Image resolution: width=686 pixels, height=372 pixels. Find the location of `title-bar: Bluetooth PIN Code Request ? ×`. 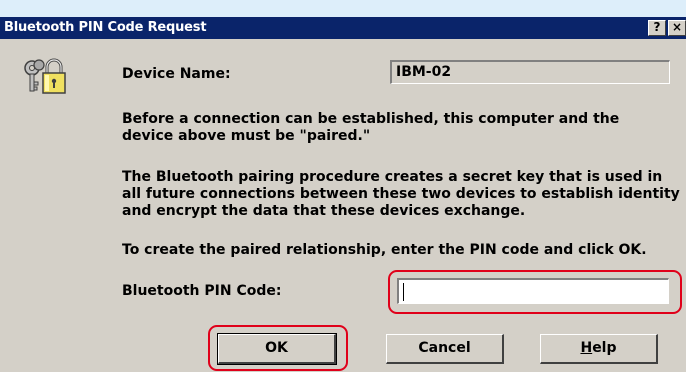

title-bar: Bluetooth PIN Code Request ? × is located at coordinates (343, 28).